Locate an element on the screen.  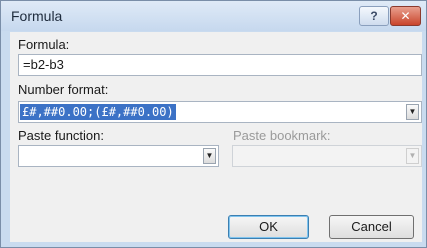
number-format-label: Number format: is located at coordinates (63, 89).